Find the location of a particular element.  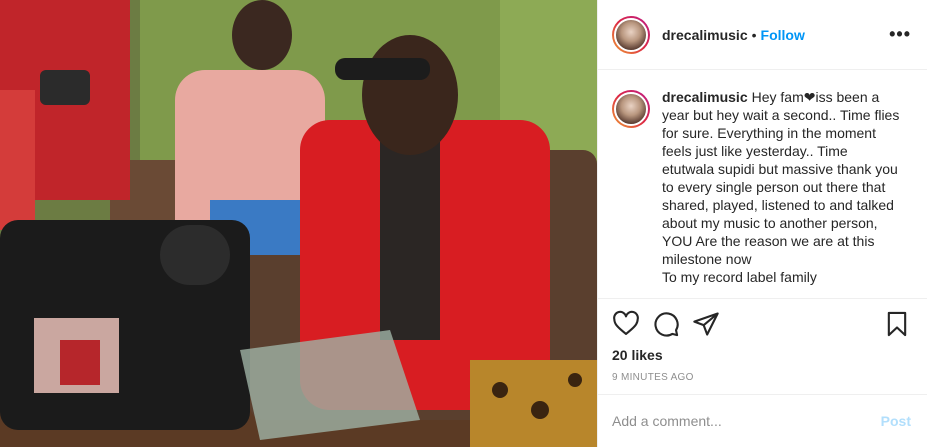

comment-icon is located at coordinates (666, 324).